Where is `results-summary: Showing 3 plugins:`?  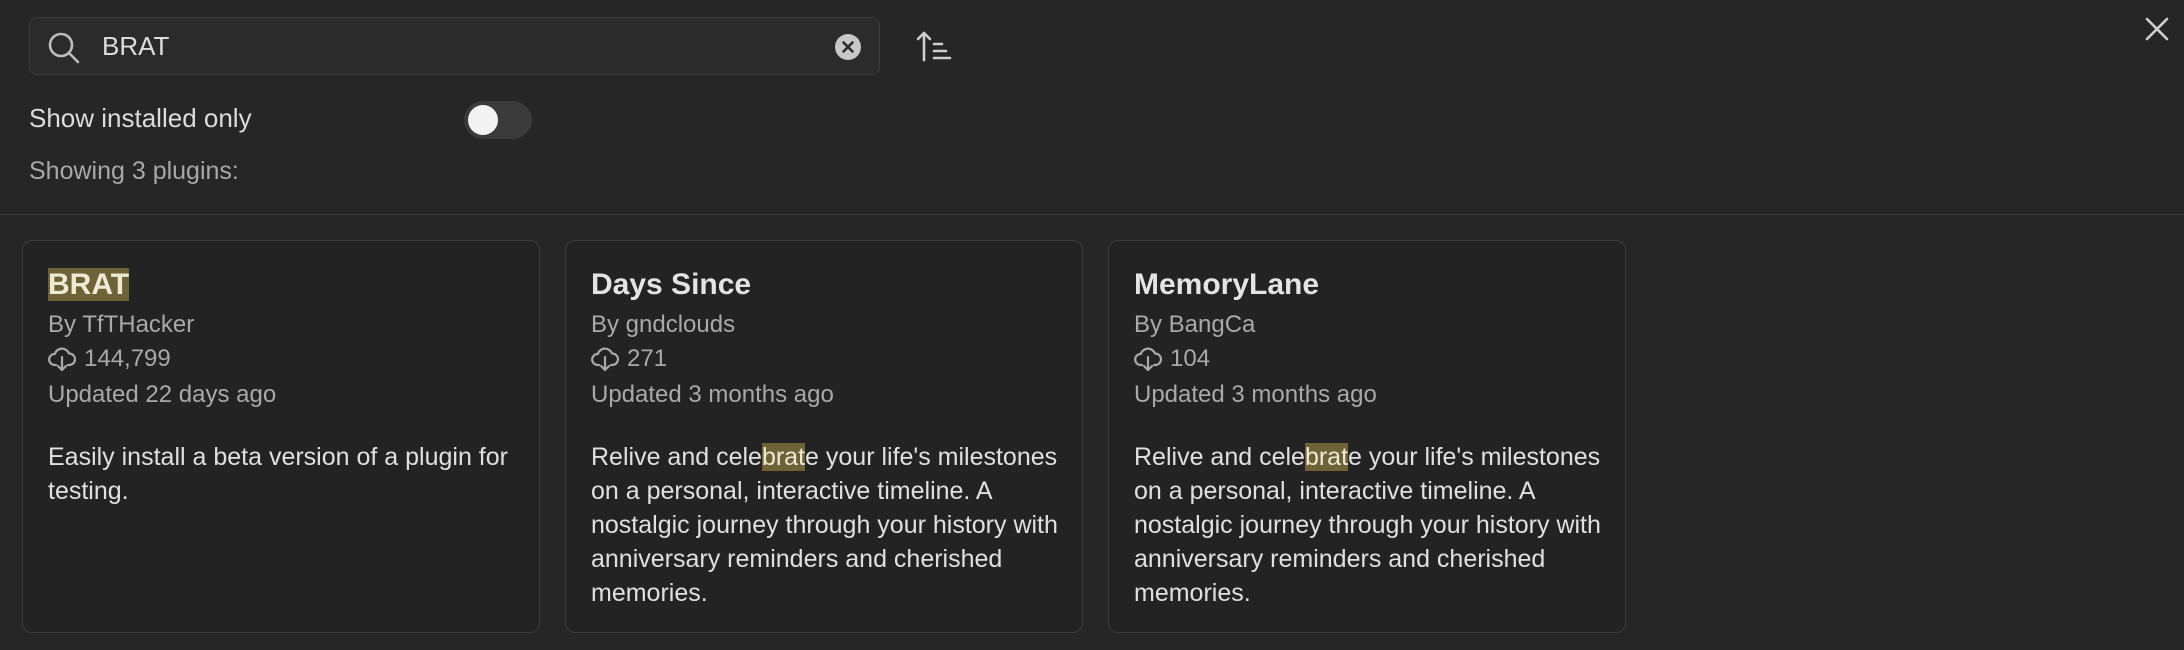
results-summary: Showing 3 plugins: is located at coordinates (134, 171).